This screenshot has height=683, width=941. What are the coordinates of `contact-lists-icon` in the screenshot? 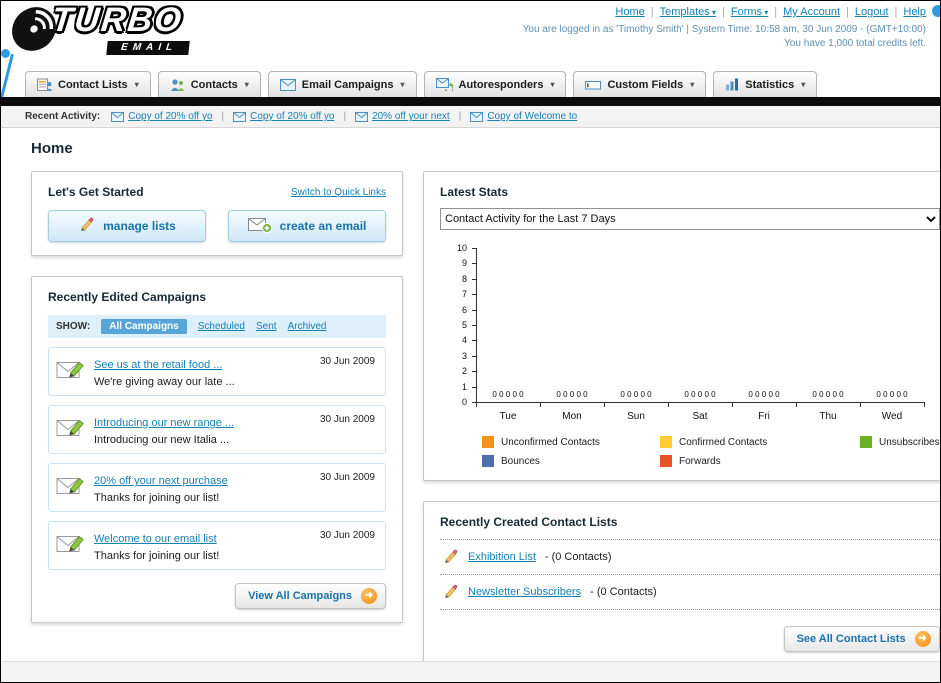 It's located at (44, 84).